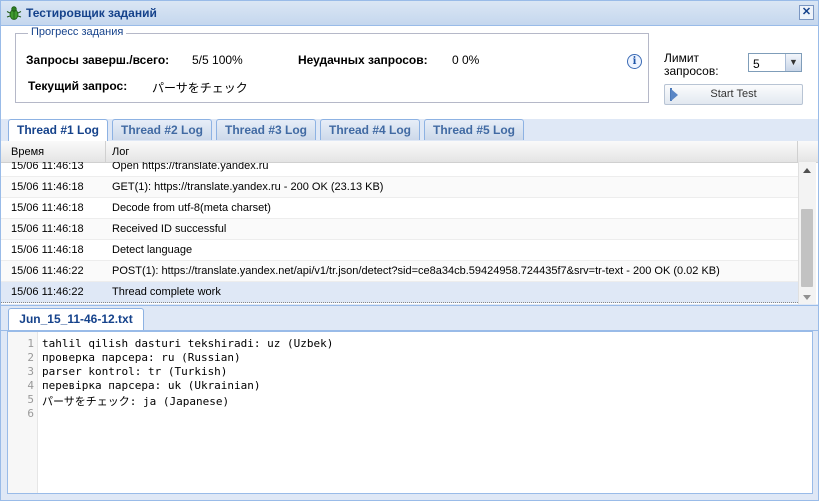 This screenshot has width=819, height=501. Describe the element at coordinates (409, 13) in the screenshot. I see `title-bar: Тестировщик заданий ✕` at that location.